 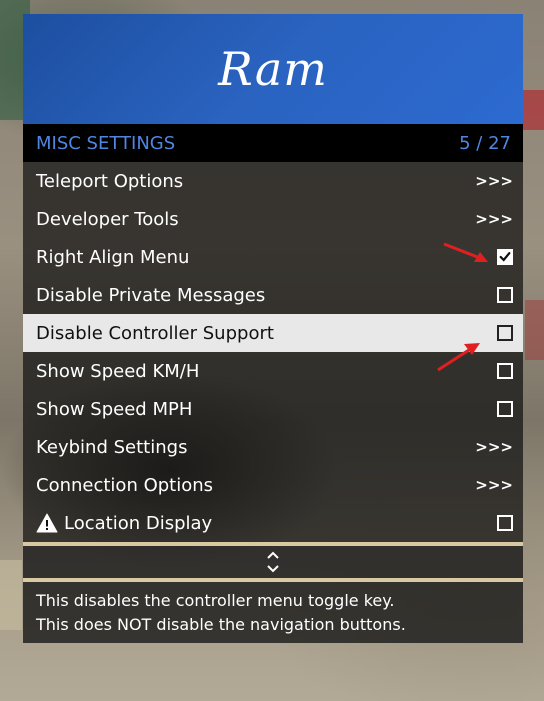 I want to click on menu-item-left: Location Display, so click(x=124, y=523).